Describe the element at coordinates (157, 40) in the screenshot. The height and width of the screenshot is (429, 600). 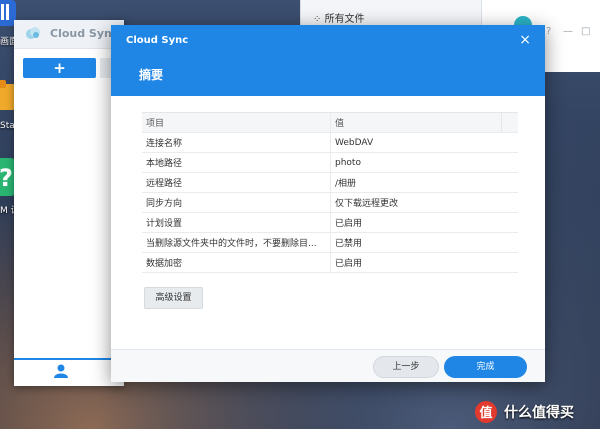
I see `dialog-title: Cloud Sync` at that location.